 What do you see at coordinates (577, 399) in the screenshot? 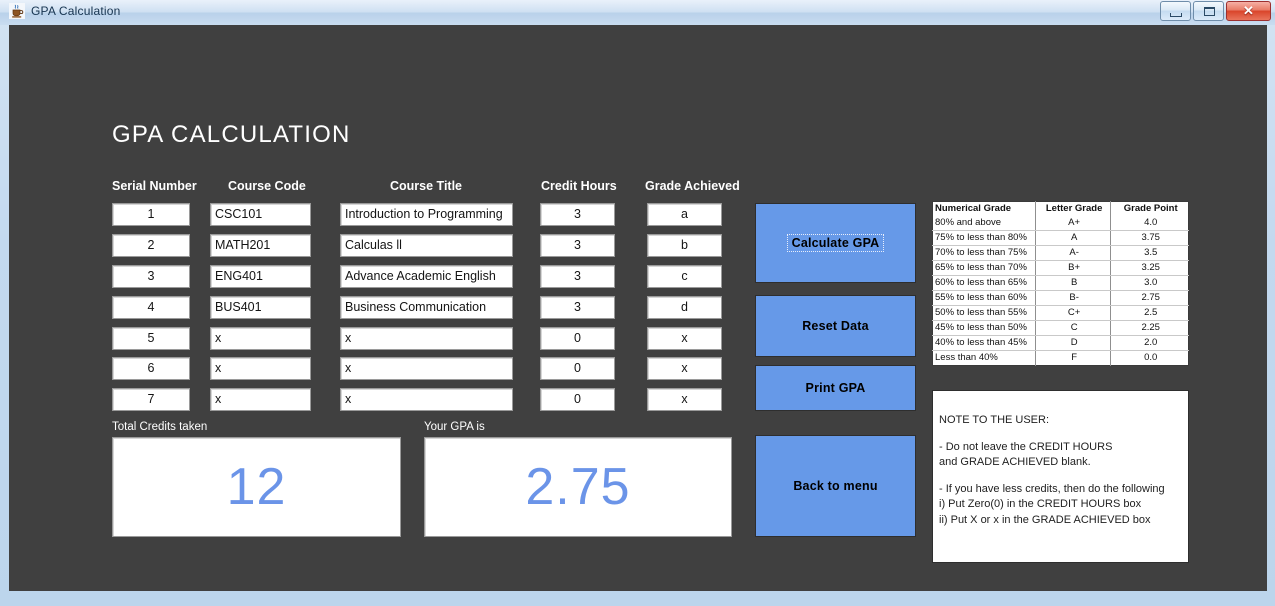
I see `credit-hours-field-row-7: 0` at bounding box center [577, 399].